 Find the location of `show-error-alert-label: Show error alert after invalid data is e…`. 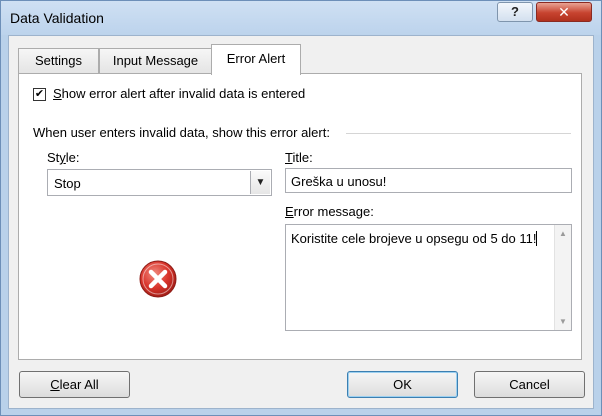

show-error-alert-label: Show error alert after invalid data is e… is located at coordinates (179, 93).